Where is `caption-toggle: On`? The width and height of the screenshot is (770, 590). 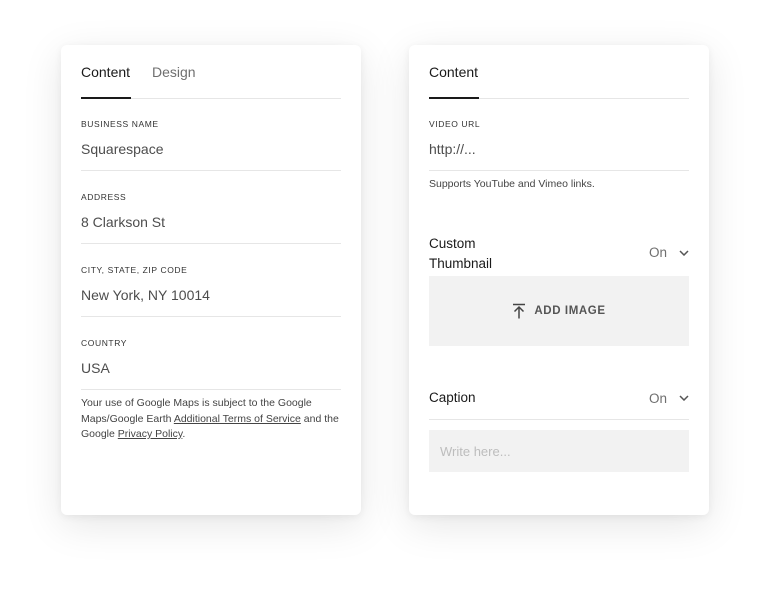
caption-toggle: On is located at coordinates (669, 398).